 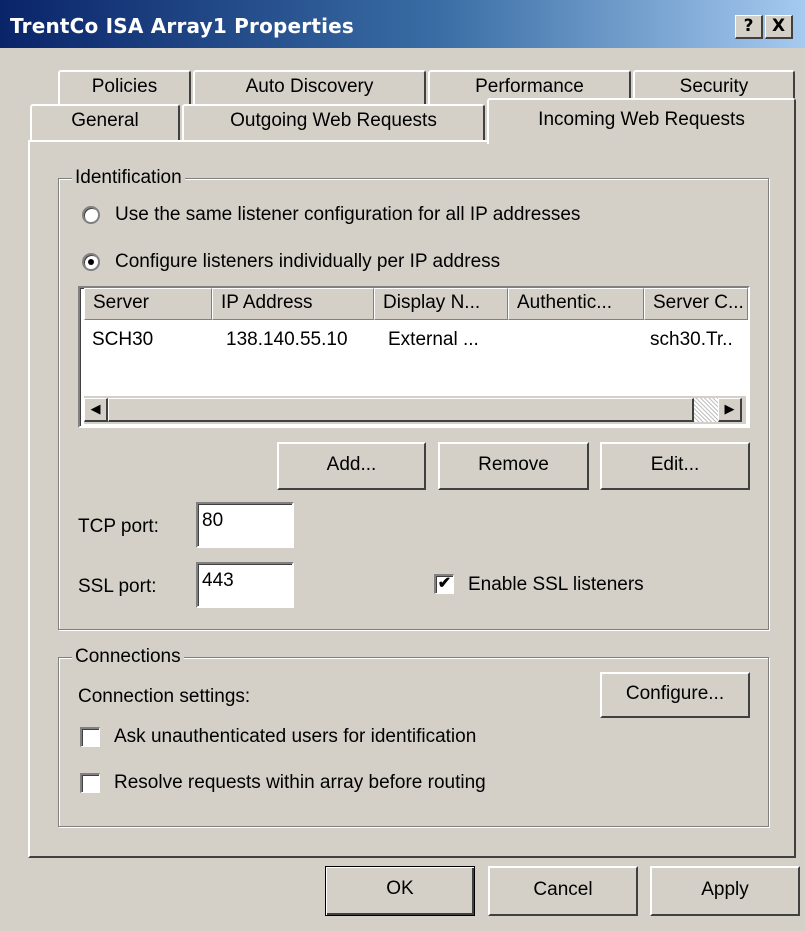 What do you see at coordinates (218, 580) in the screenshot?
I see `ssl-port-value: 443` at bounding box center [218, 580].